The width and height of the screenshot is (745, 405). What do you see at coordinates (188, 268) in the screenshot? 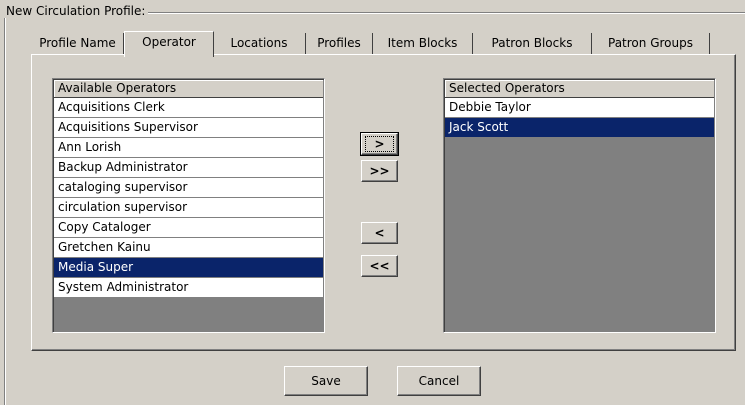
I see `list-item: Media Super` at bounding box center [188, 268].